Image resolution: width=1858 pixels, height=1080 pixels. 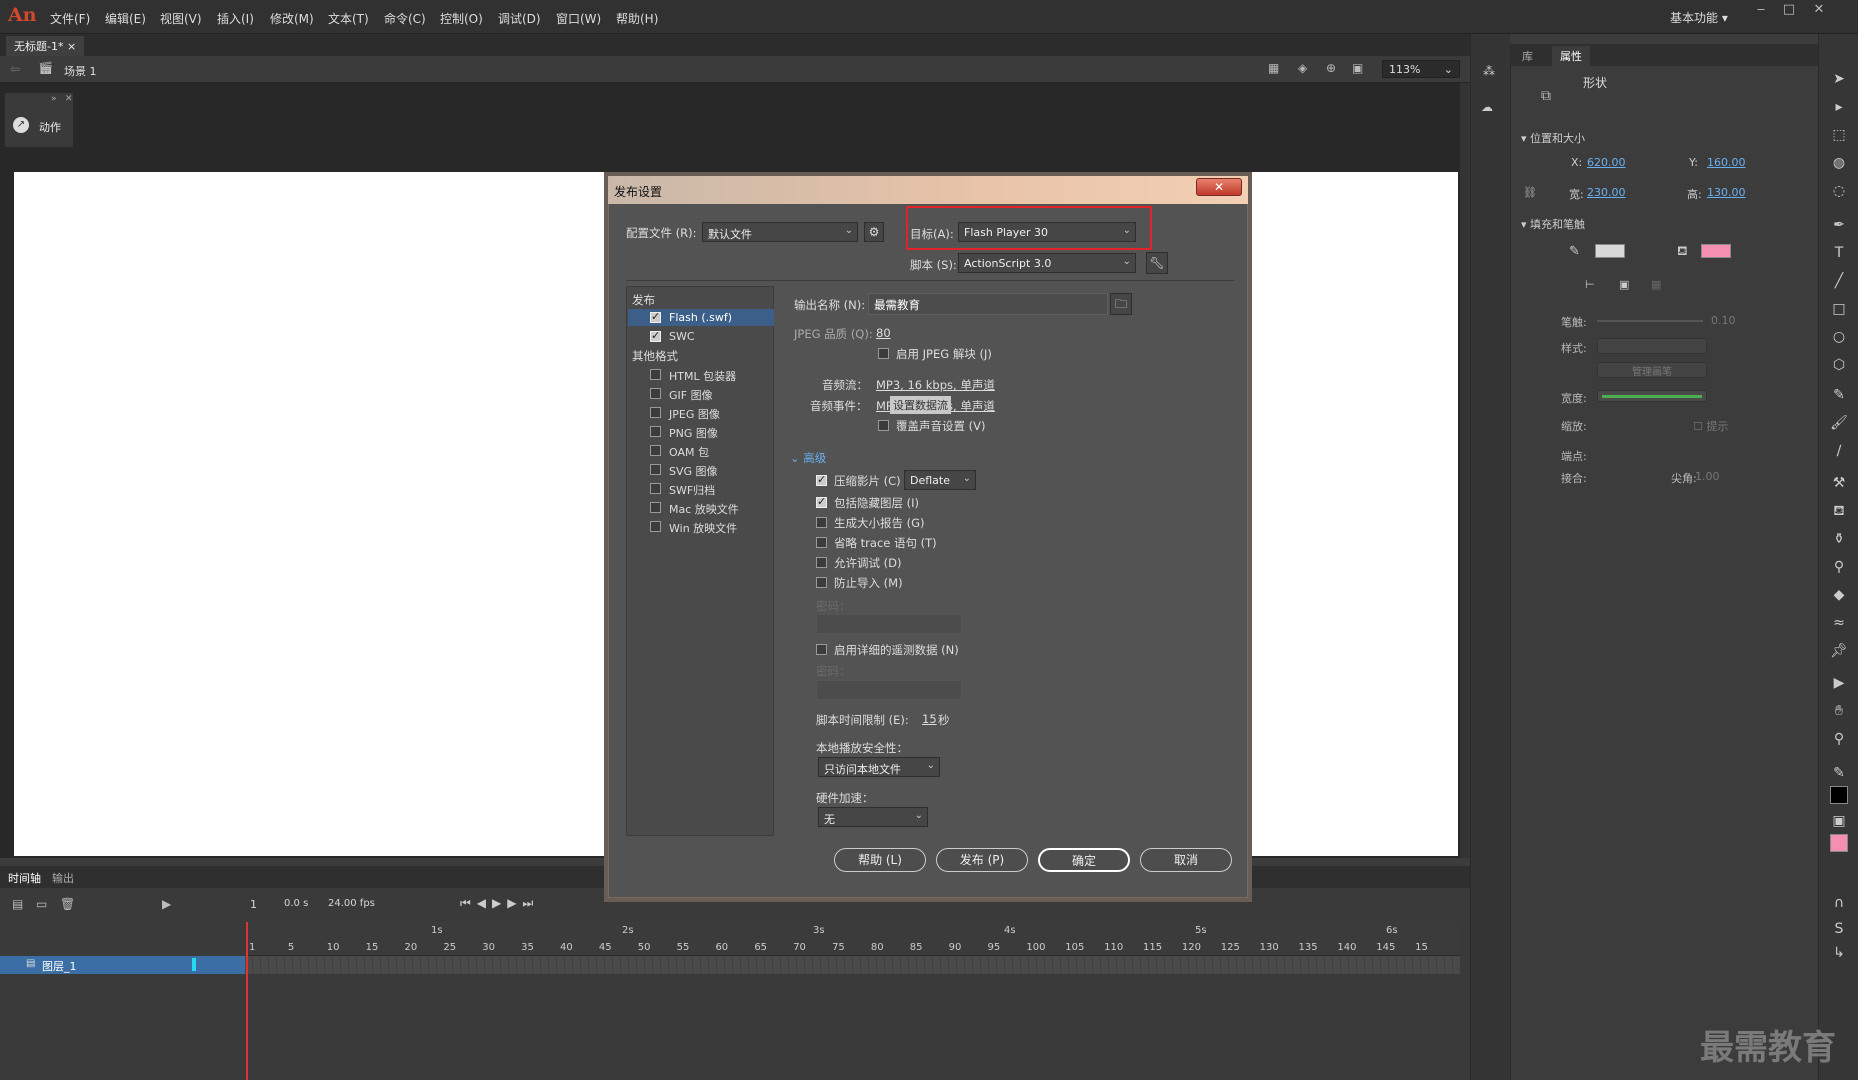 I want to click on stroke-color-tool-icon: ✎, so click(x=1839, y=773).